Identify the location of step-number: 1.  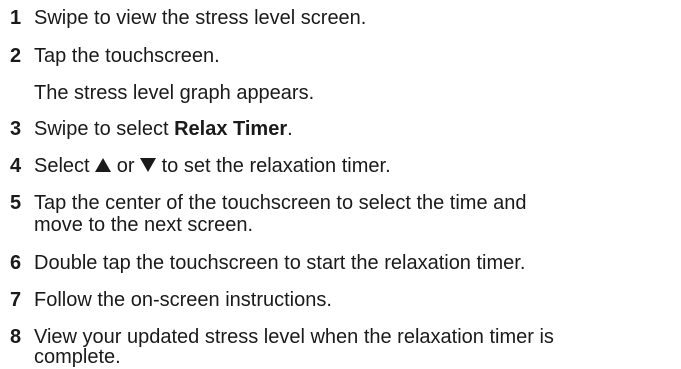
(16, 18).